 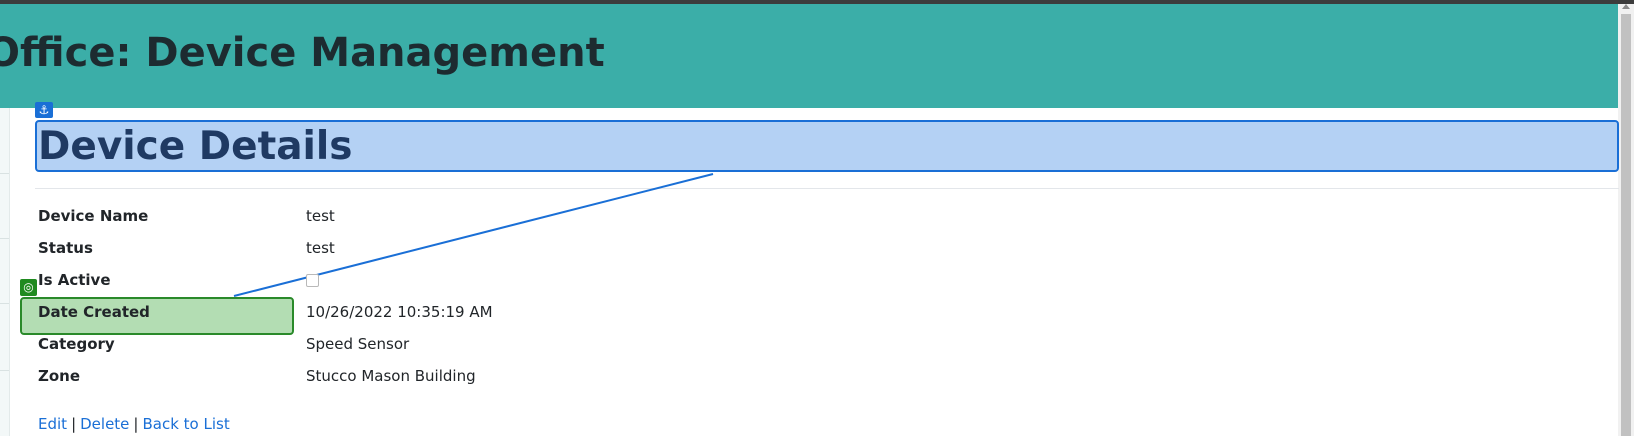 I want to click on edit-link: Edit, so click(x=52, y=424).